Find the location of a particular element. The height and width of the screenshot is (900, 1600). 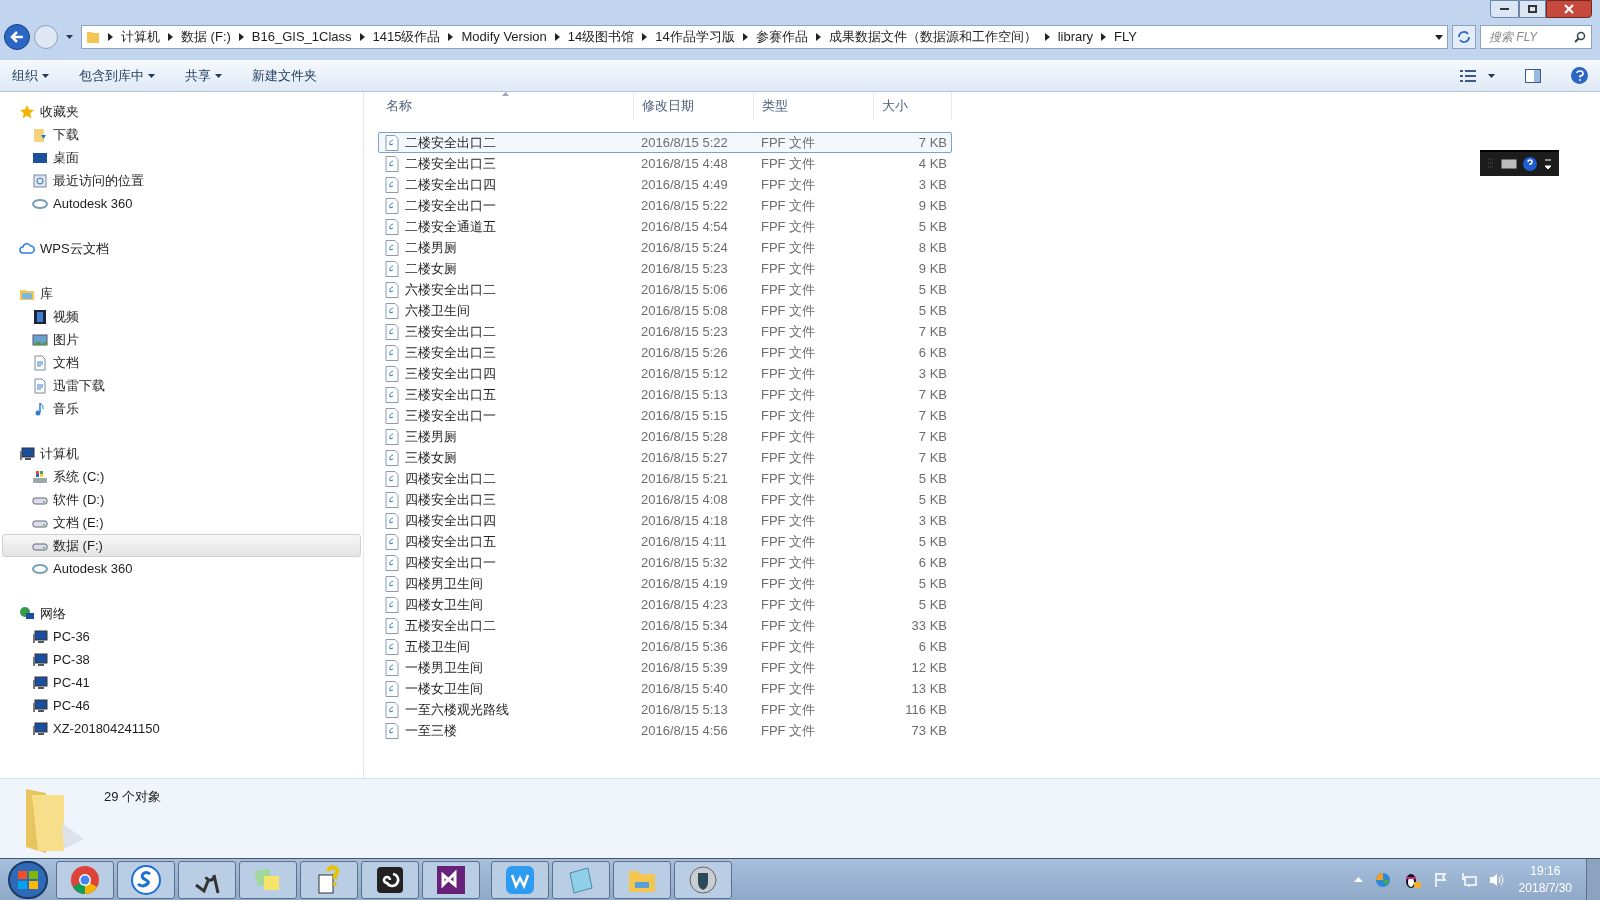

nav-item: PC-41 is located at coordinates (181, 682).